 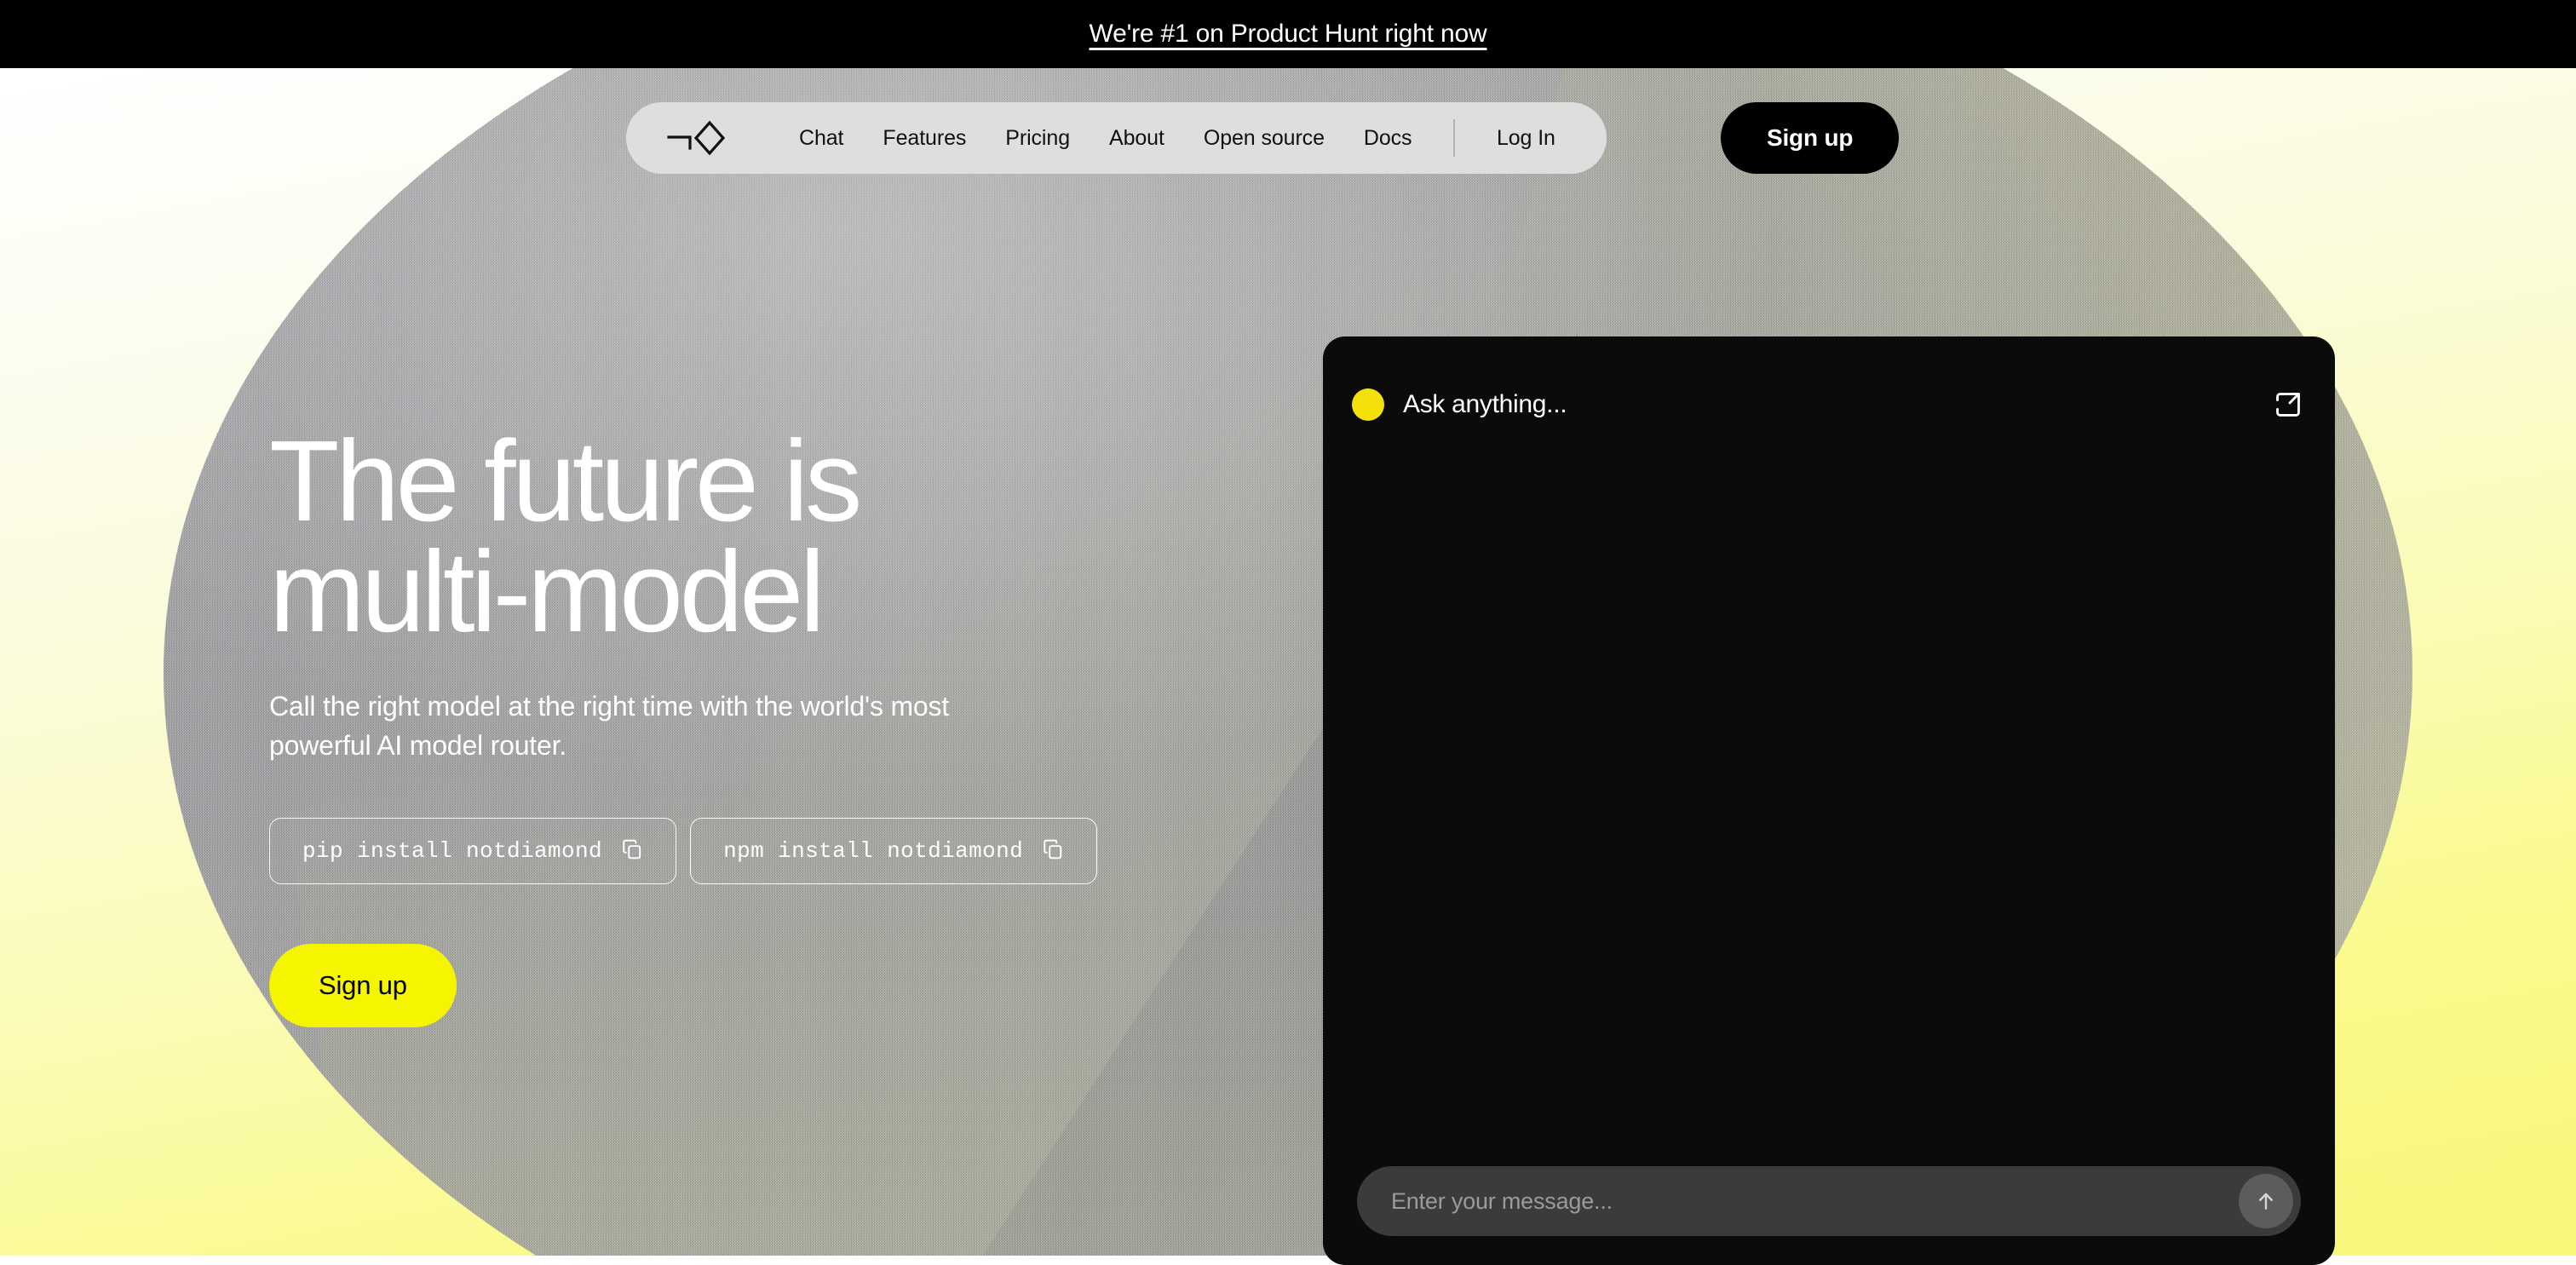 I want to click on expand-icon, so click(x=2288, y=405).